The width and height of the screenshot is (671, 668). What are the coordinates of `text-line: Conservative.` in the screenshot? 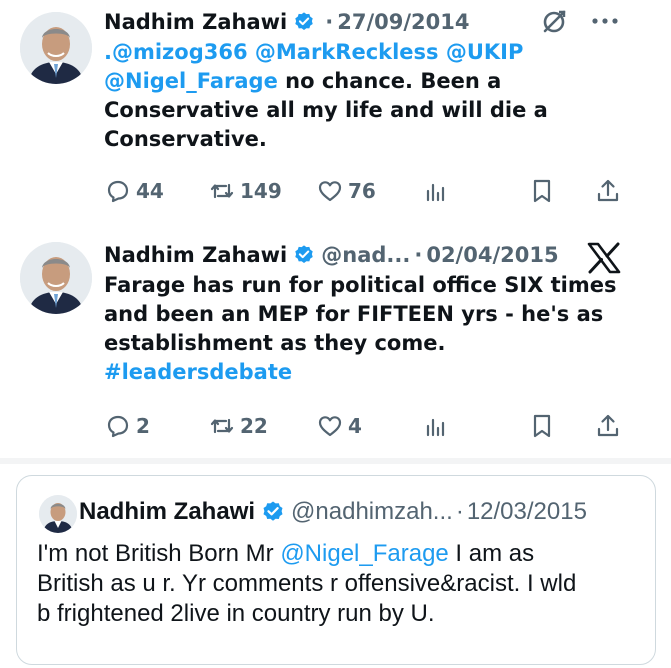 It's located at (185, 139).